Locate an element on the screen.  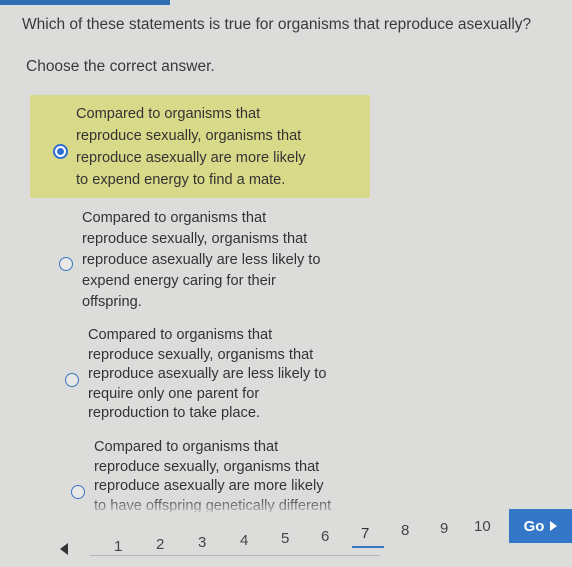
pagination-divider is located at coordinates (235, 555).